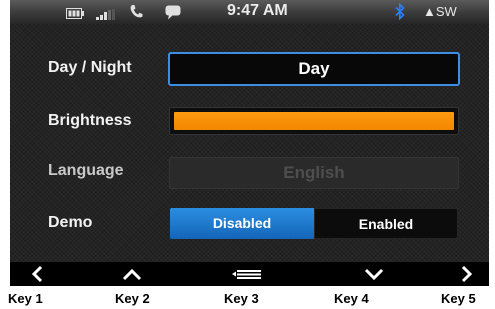 This screenshot has width=495, height=309. Describe the element at coordinates (136, 14) in the screenshot. I see `phone-icon` at that location.